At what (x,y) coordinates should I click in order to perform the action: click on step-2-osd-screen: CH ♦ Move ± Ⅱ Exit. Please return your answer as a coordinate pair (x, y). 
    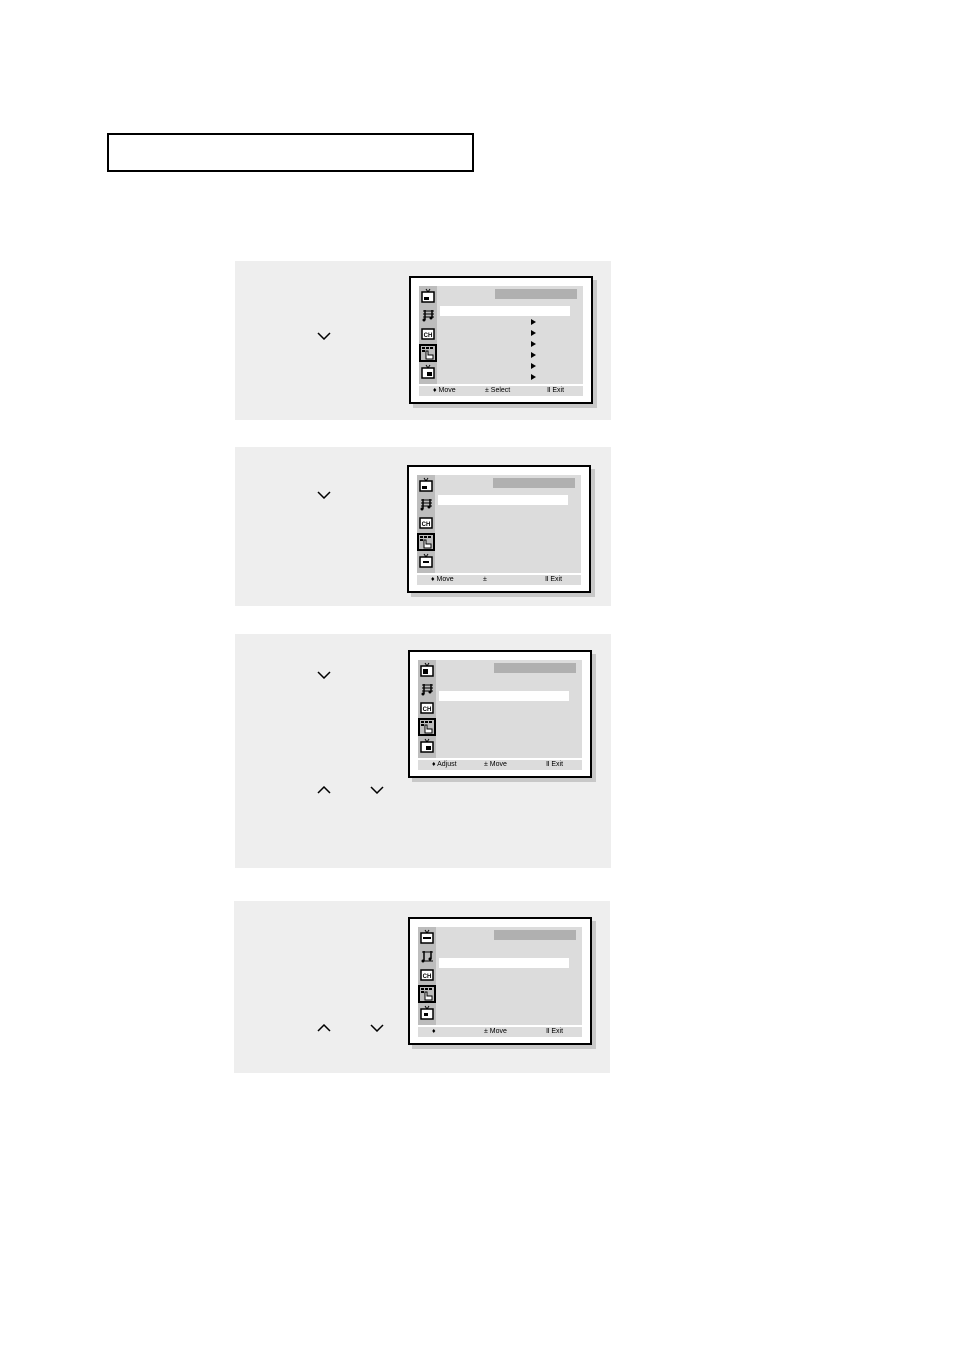
    Looking at the image, I should click on (499, 529).